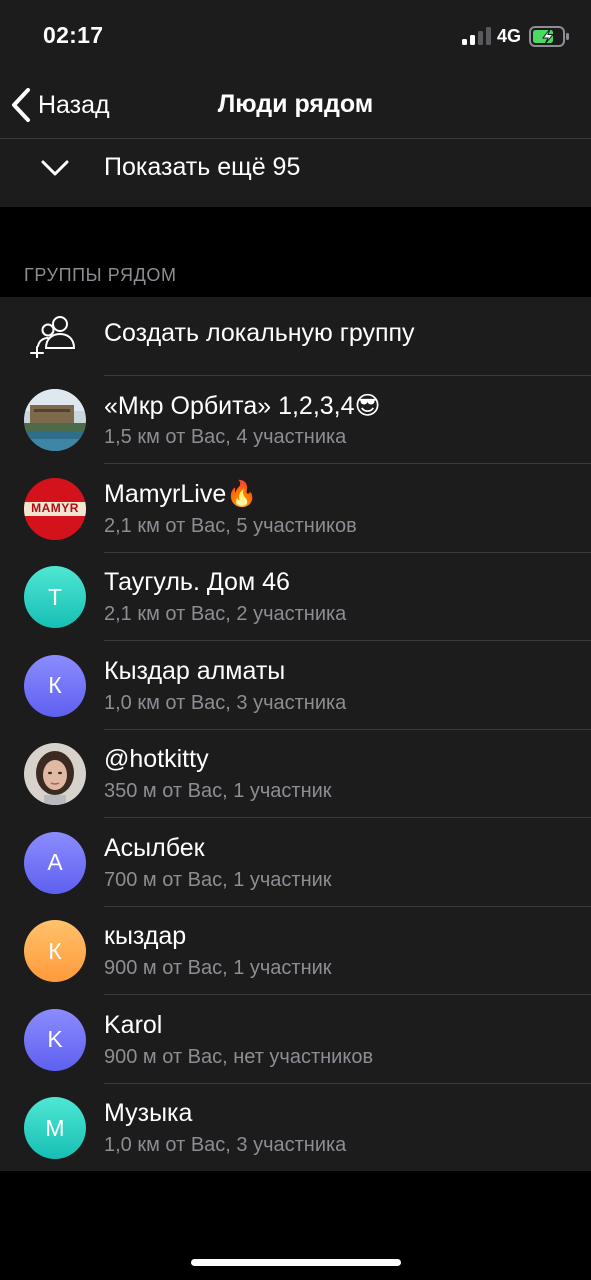 The image size is (591, 1280). I want to click on group-title: Асылбек, so click(154, 847).